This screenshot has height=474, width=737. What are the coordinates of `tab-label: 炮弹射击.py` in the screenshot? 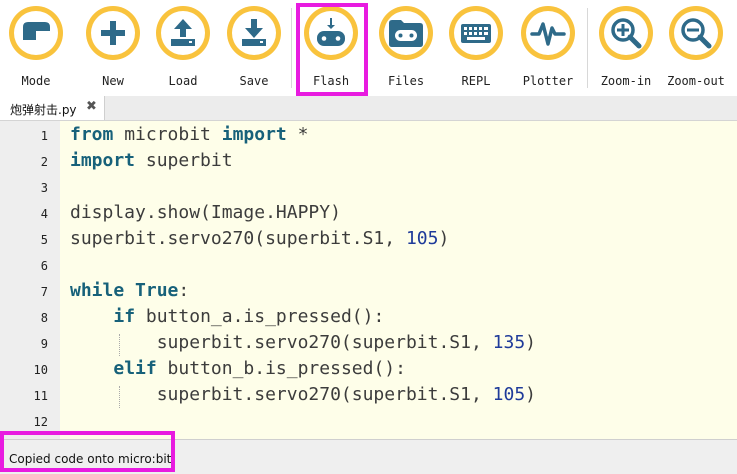 It's located at (43, 110).